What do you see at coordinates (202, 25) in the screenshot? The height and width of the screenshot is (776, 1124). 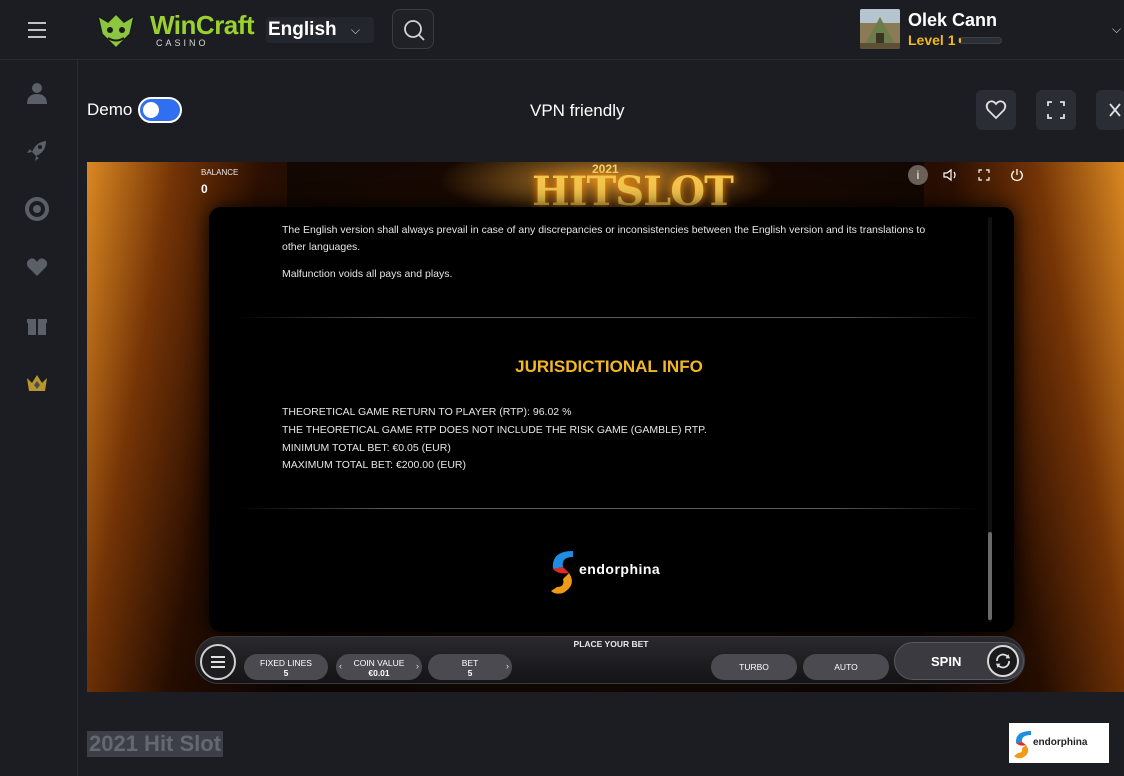 I see `logo-wordmark: WinCraft` at bounding box center [202, 25].